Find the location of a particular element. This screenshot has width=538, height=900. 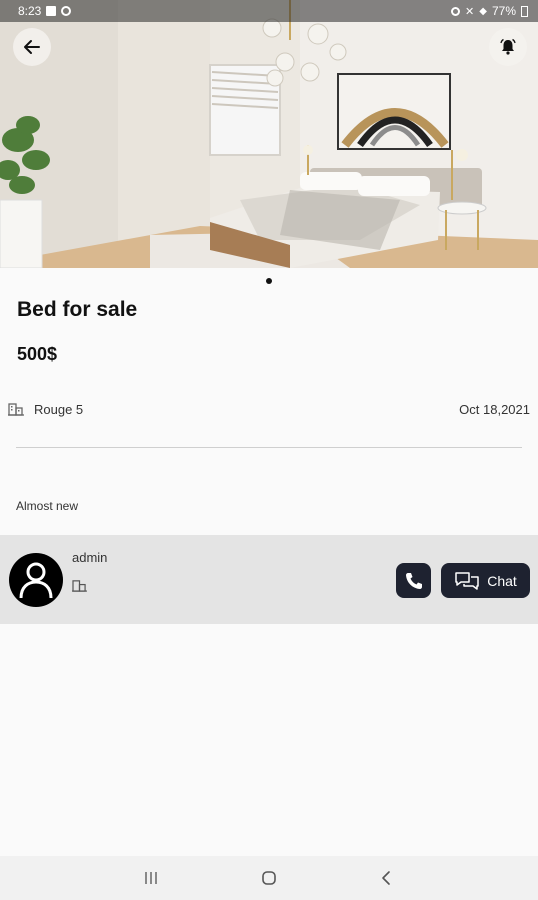

listing-price: 500$ is located at coordinates (37, 354).